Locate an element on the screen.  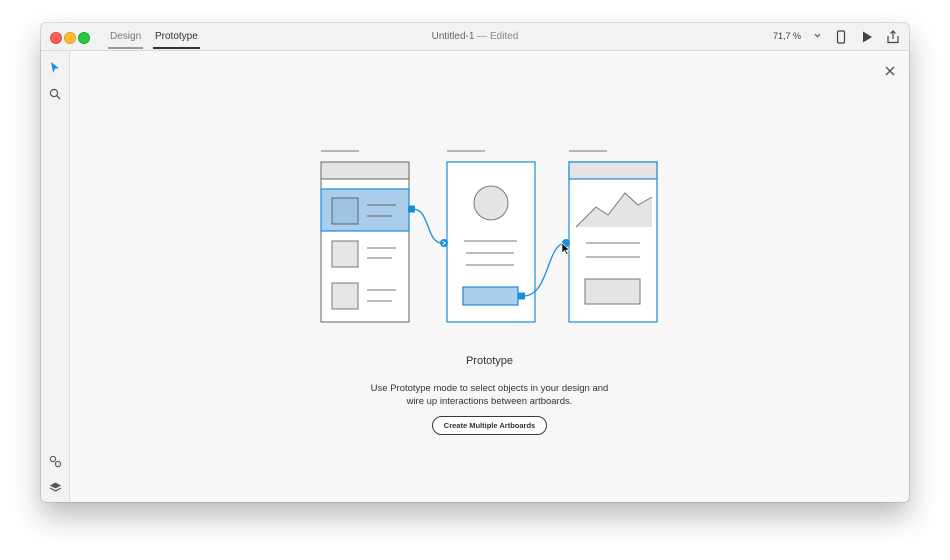
doc-name: Untitled-1 is located at coordinates (453, 36).